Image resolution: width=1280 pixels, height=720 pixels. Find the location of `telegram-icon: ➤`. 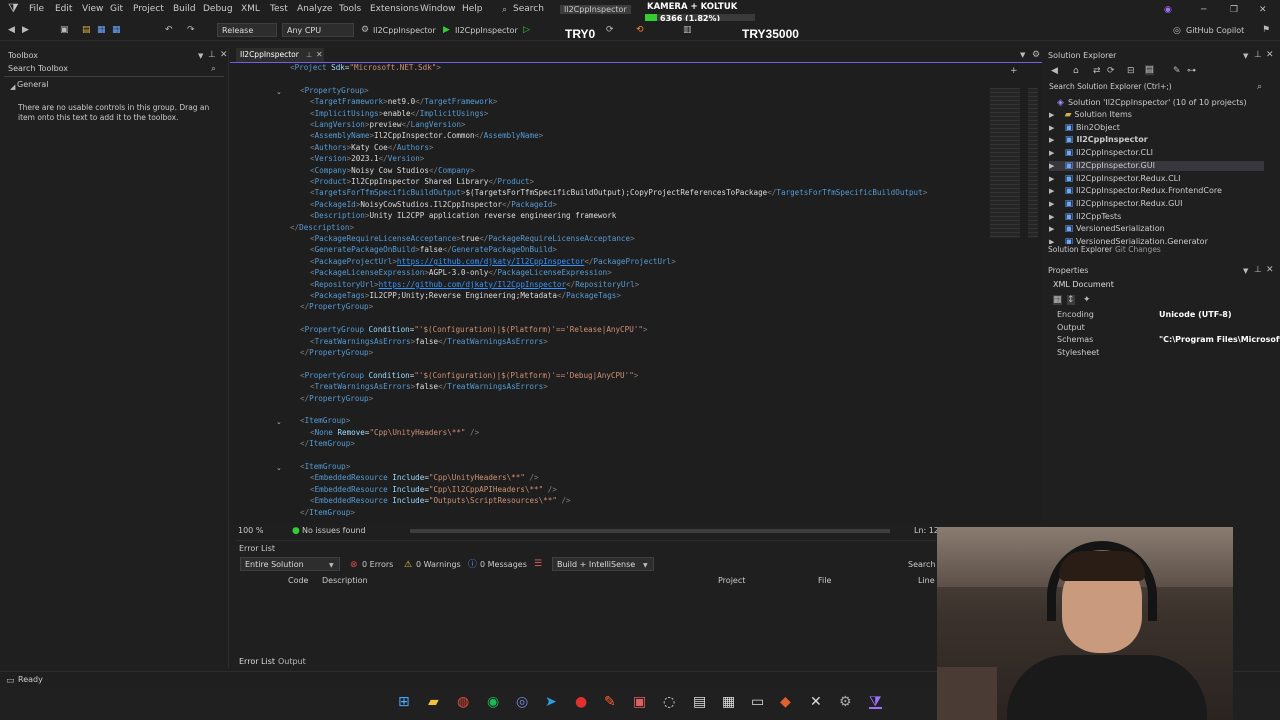

telegram-icon: ➤ is located at coordinates (551, 702).